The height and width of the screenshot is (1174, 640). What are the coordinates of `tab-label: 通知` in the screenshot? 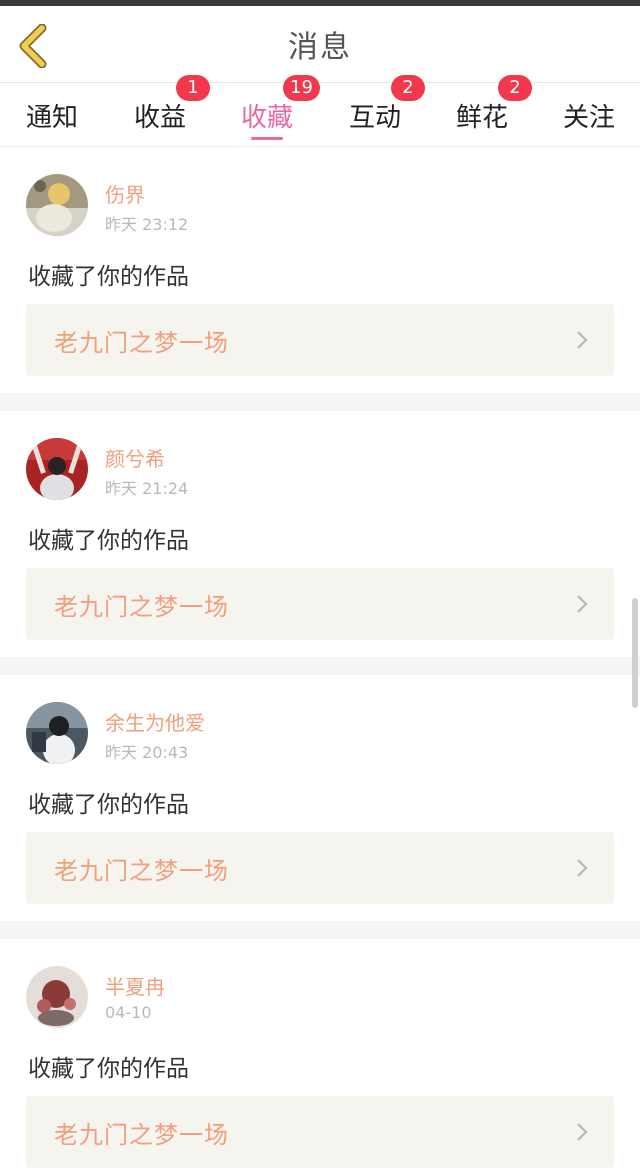 It's located at (51, 117).